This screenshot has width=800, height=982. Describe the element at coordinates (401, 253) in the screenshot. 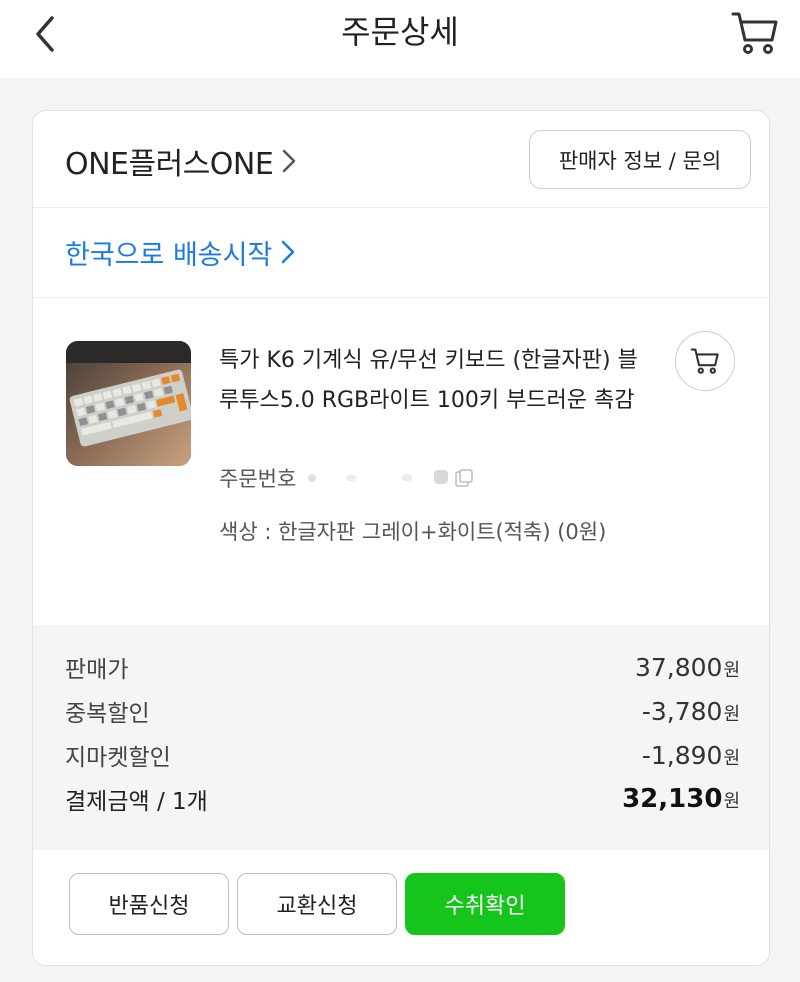

I see `shipping-section: 한국으로 배송시작` at that location.